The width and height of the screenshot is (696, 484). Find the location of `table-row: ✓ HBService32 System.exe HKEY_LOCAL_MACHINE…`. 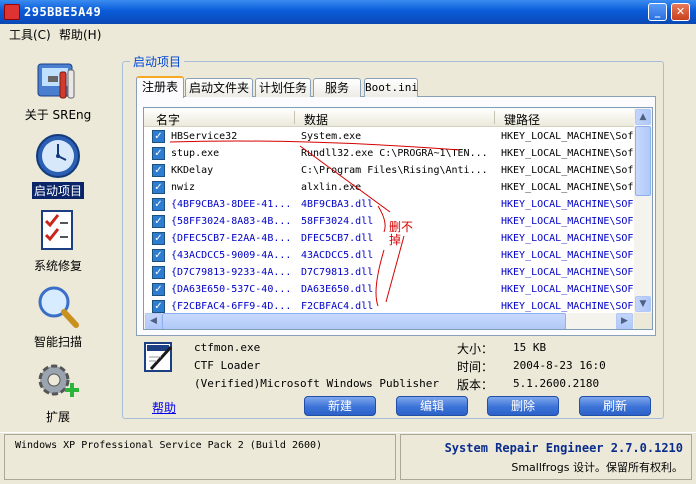

table-row: ✓ HBService32 System.exe HKEY_LOCAL_MACHINE… is located at coordinates (389, 136).